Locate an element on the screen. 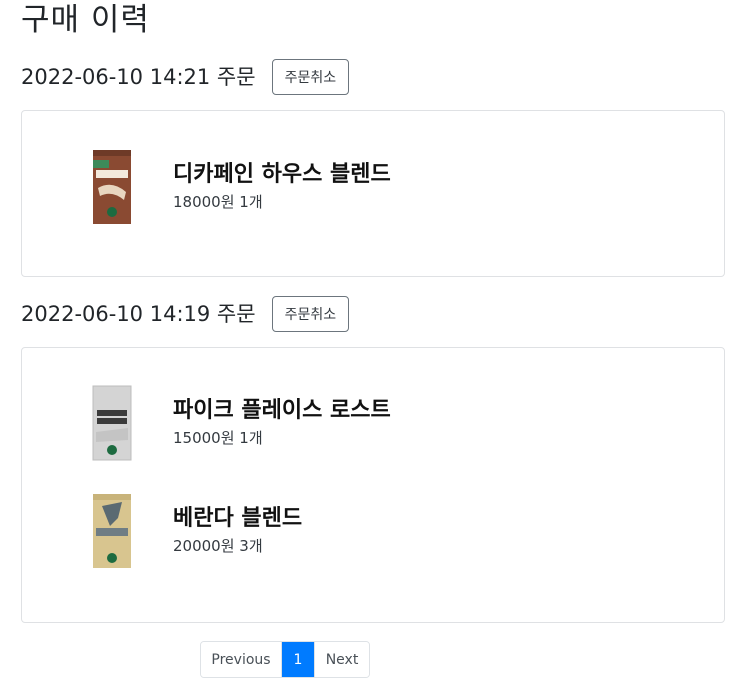 This screenshot has width=750, height=699. order-header: 2022-06-10 14:21 주문 주문취소 is located at coordinates (185, 77).